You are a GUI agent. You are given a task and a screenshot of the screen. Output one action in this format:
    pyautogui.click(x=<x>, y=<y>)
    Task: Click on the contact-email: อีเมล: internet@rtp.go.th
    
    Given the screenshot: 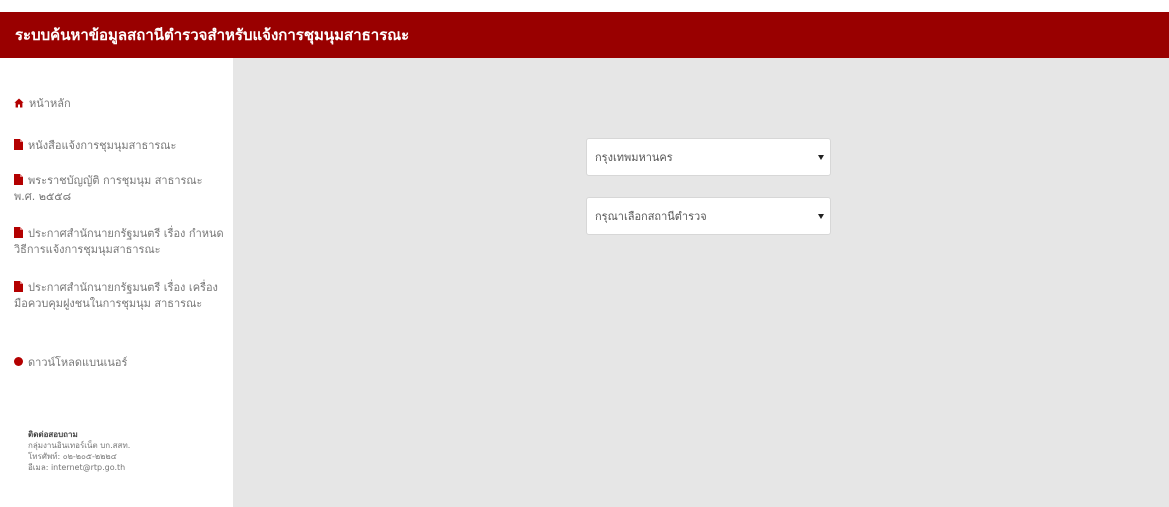 What is the action you would take?
    pyautogui.click(x=77, y=467)
    